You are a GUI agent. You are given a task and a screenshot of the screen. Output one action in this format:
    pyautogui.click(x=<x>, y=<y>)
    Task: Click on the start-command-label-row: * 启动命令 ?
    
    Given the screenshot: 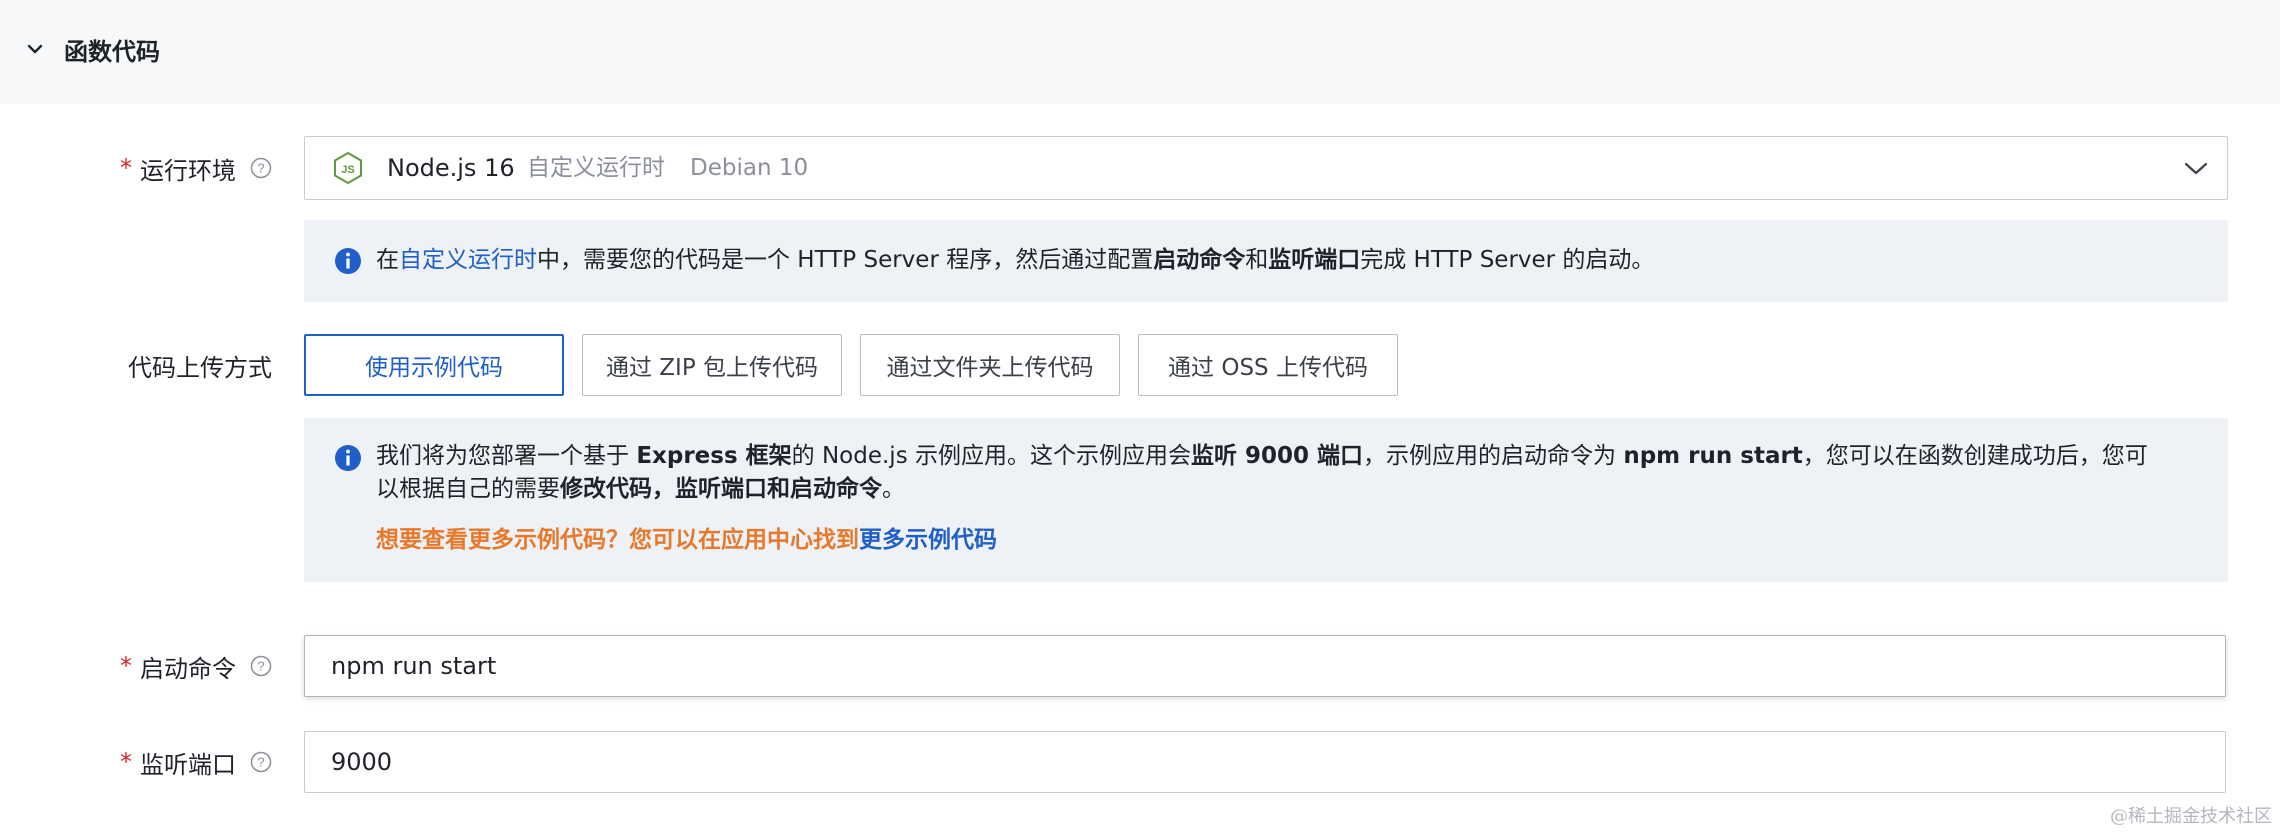 What is the action you would take?
    pyautogui.click(x=136, y=666)
    